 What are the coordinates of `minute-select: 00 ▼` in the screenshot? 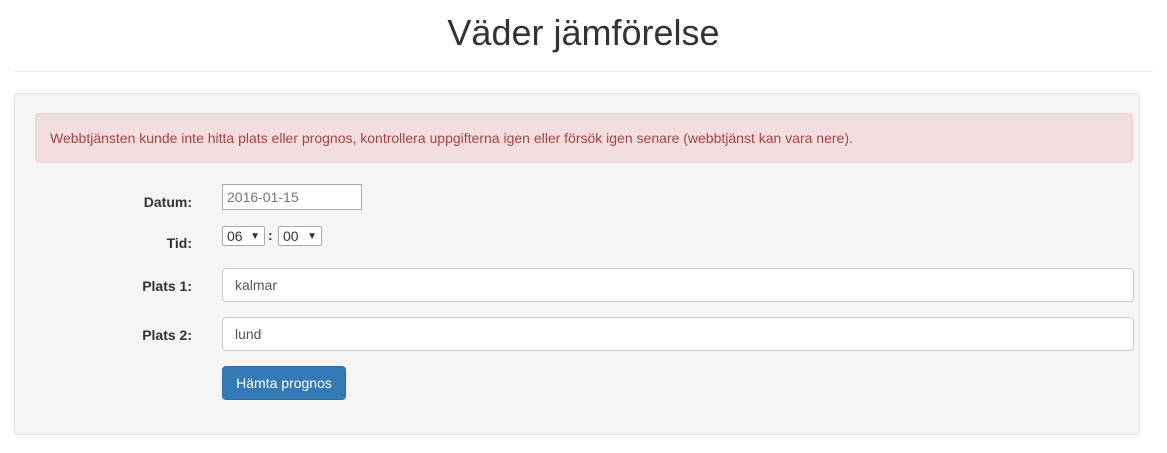 It's located at (300, 236).